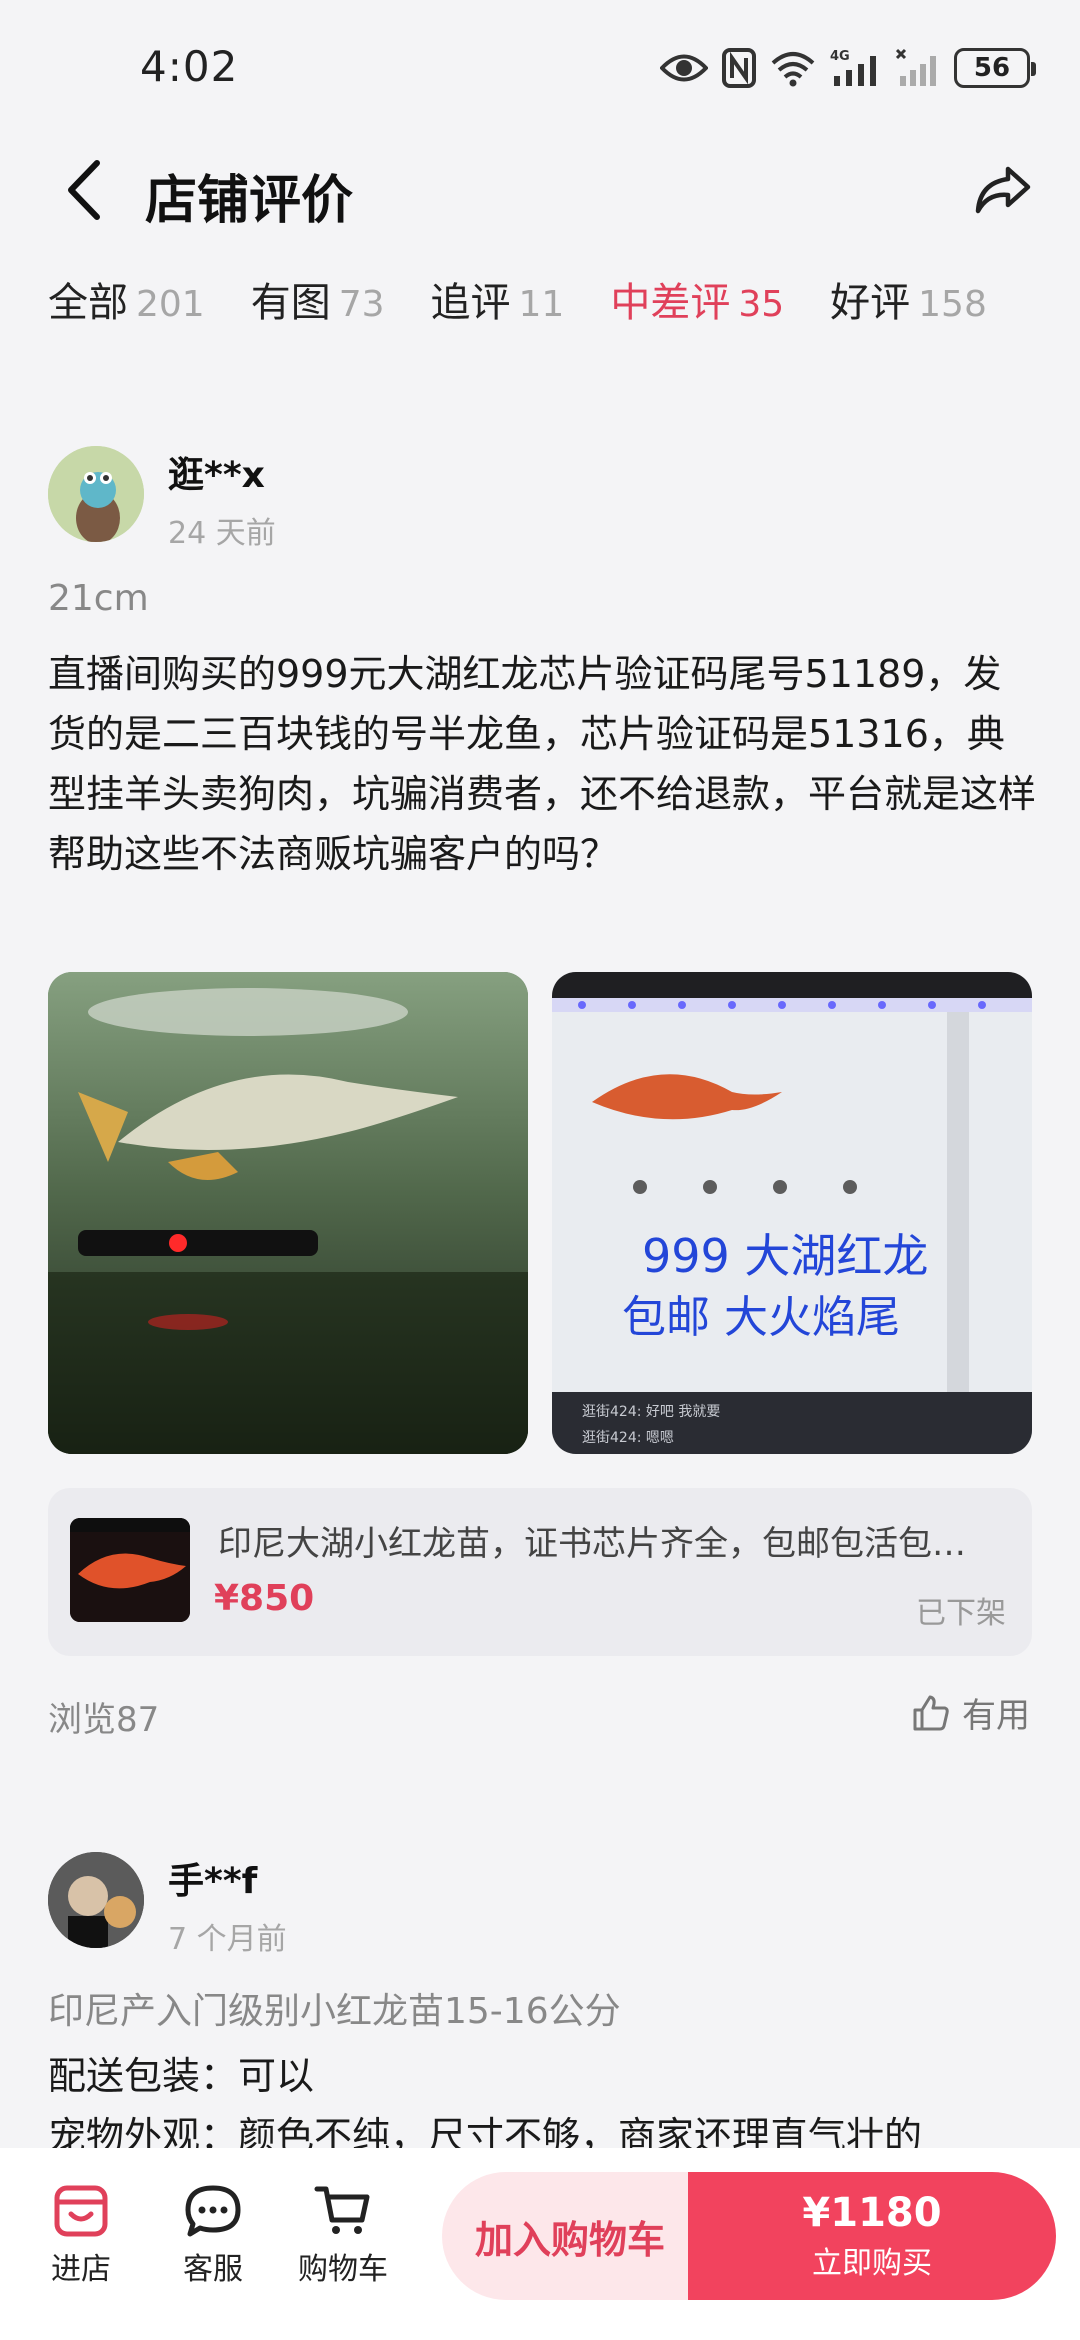 The width and height of the screenshot is (1080, 2340). Describe the element at coordinates (343, 2236) in the screenshot. I see `cart-button: 购物车` at that location.